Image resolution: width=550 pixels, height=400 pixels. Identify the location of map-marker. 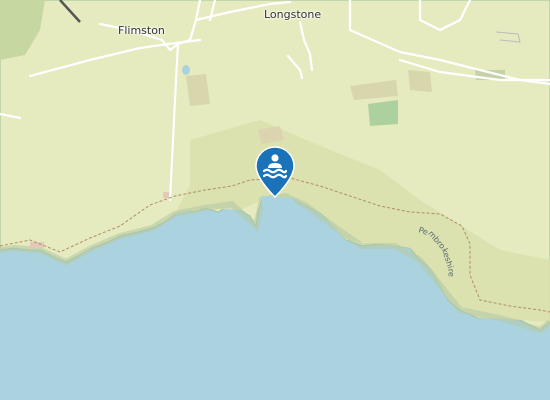
(275, 172).